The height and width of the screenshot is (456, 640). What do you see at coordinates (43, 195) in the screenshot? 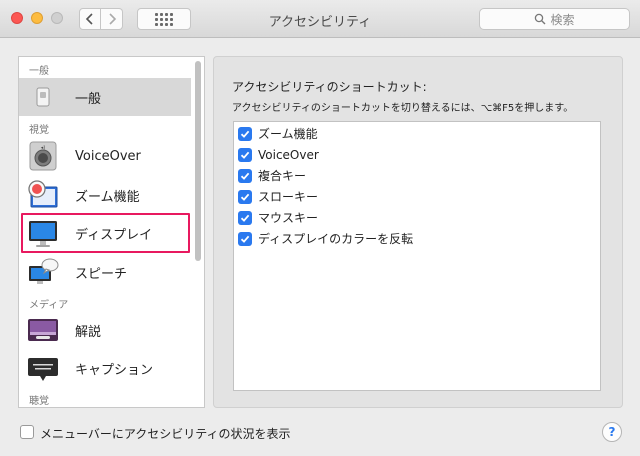
I see `zoom-icon` at bounding box center [43, 195].